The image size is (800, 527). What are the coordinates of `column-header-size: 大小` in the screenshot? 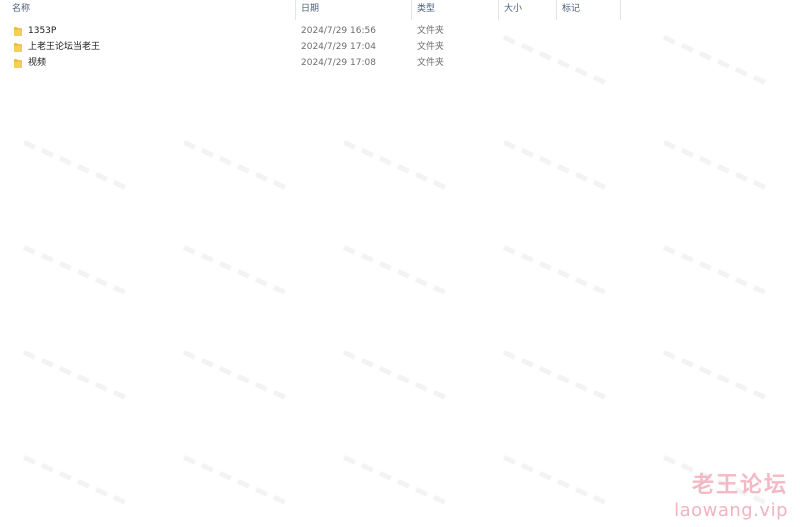 It's located at (528, 10).